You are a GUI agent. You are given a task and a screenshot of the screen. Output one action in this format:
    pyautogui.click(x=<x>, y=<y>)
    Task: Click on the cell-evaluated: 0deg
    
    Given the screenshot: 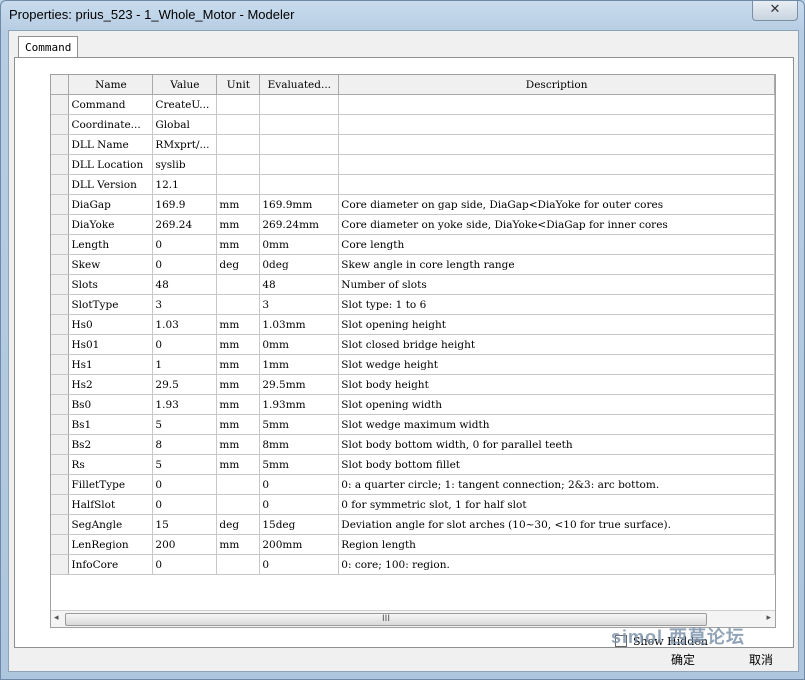 What is the action you would take?
    pyautogui.click(x=299, y=264)
    